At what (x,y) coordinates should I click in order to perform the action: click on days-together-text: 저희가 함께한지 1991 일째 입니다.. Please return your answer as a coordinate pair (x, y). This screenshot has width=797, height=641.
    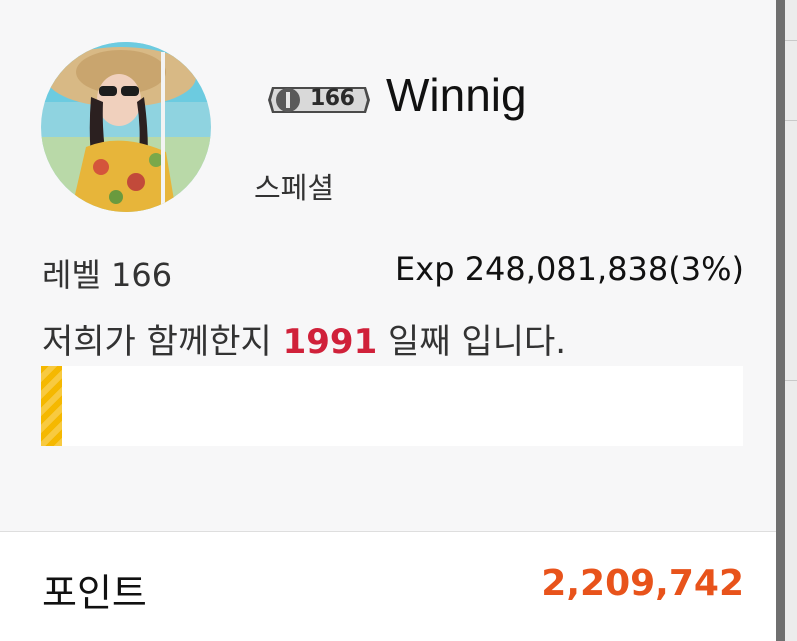
    Looking at the image, I should click on (304, 338).